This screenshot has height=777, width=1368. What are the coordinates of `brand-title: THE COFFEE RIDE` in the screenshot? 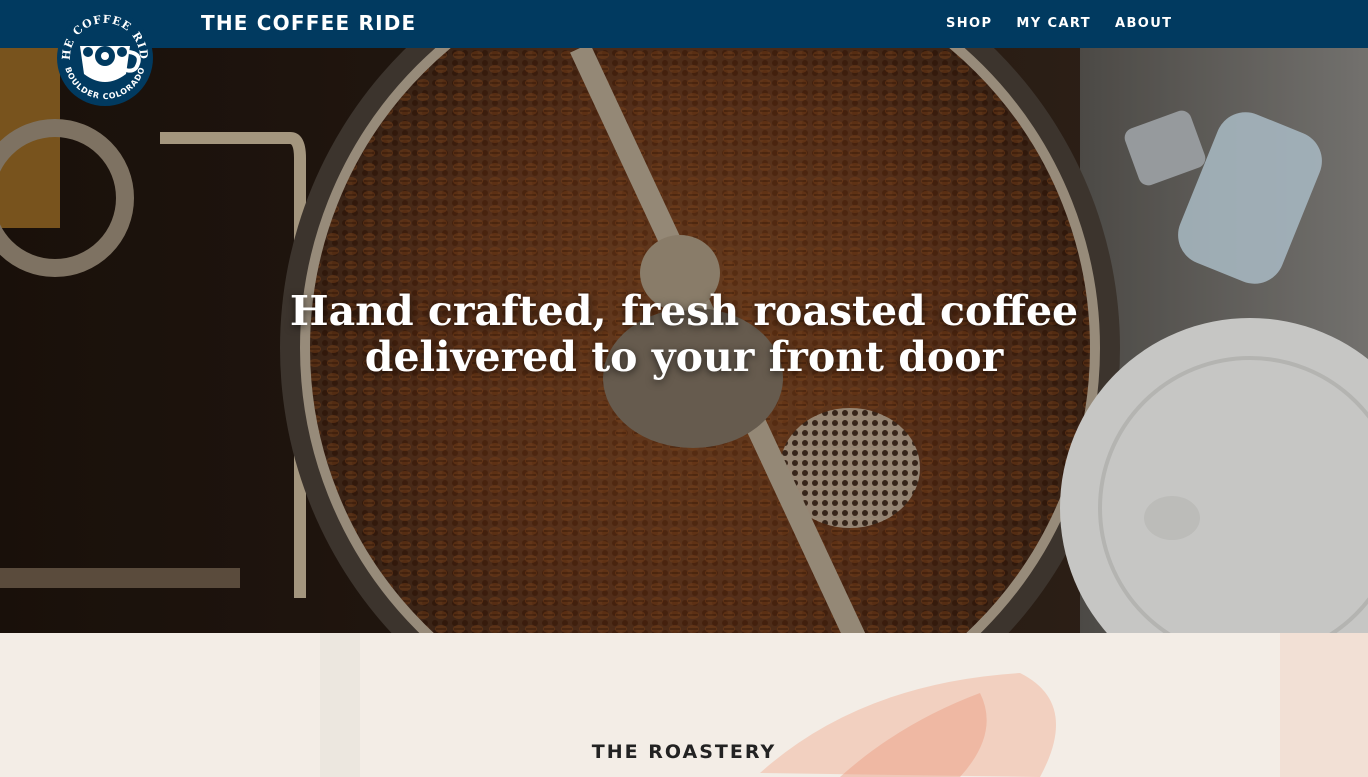 It's located at (308, 23).